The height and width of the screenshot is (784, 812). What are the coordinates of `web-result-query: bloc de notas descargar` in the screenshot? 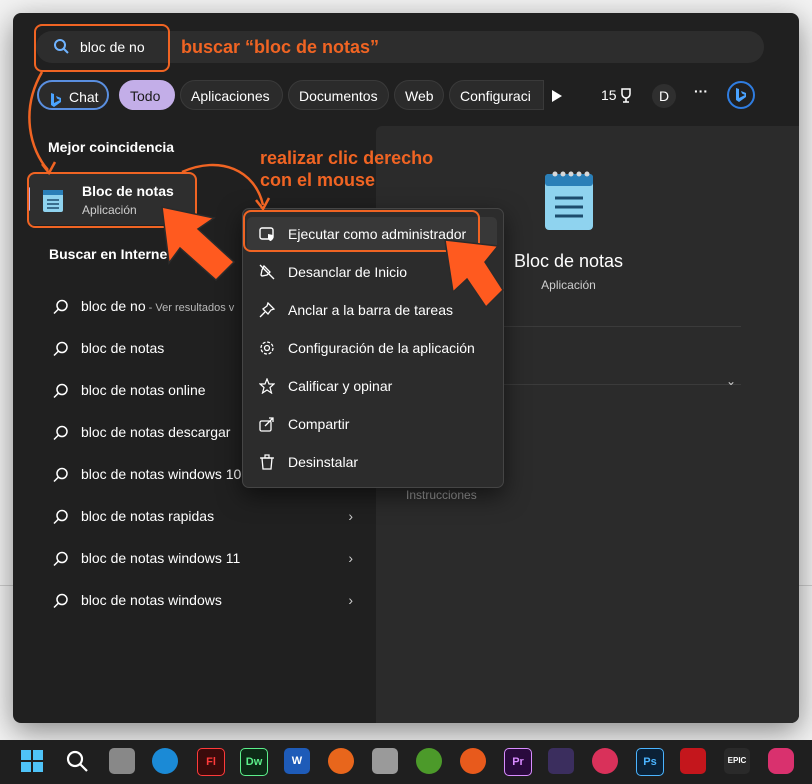 It's located at (156, 432).